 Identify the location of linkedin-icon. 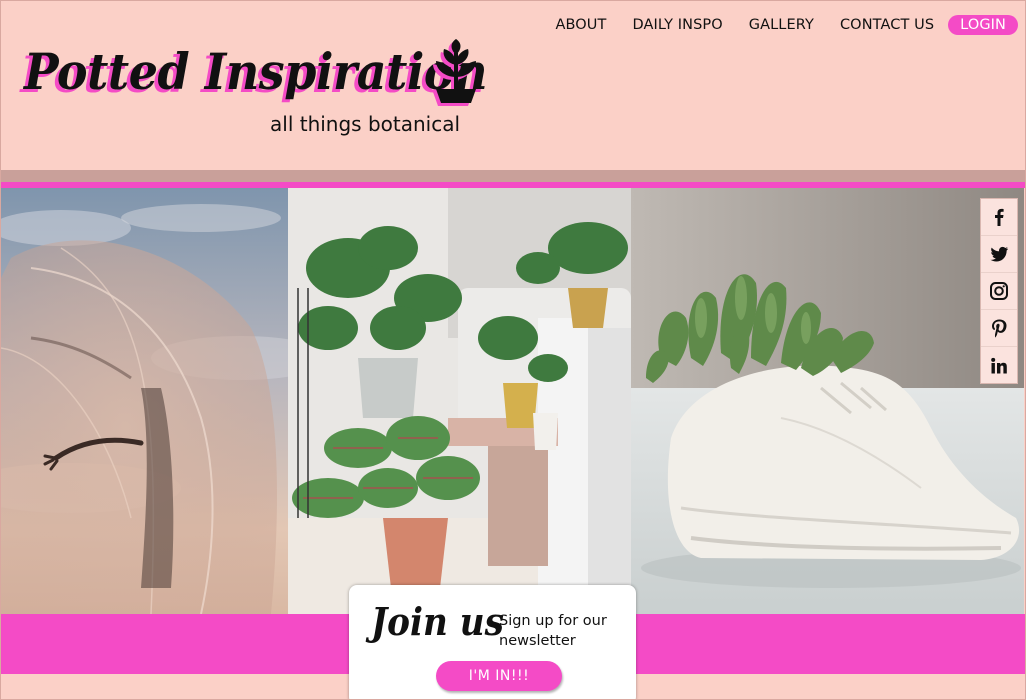
(999, 365).